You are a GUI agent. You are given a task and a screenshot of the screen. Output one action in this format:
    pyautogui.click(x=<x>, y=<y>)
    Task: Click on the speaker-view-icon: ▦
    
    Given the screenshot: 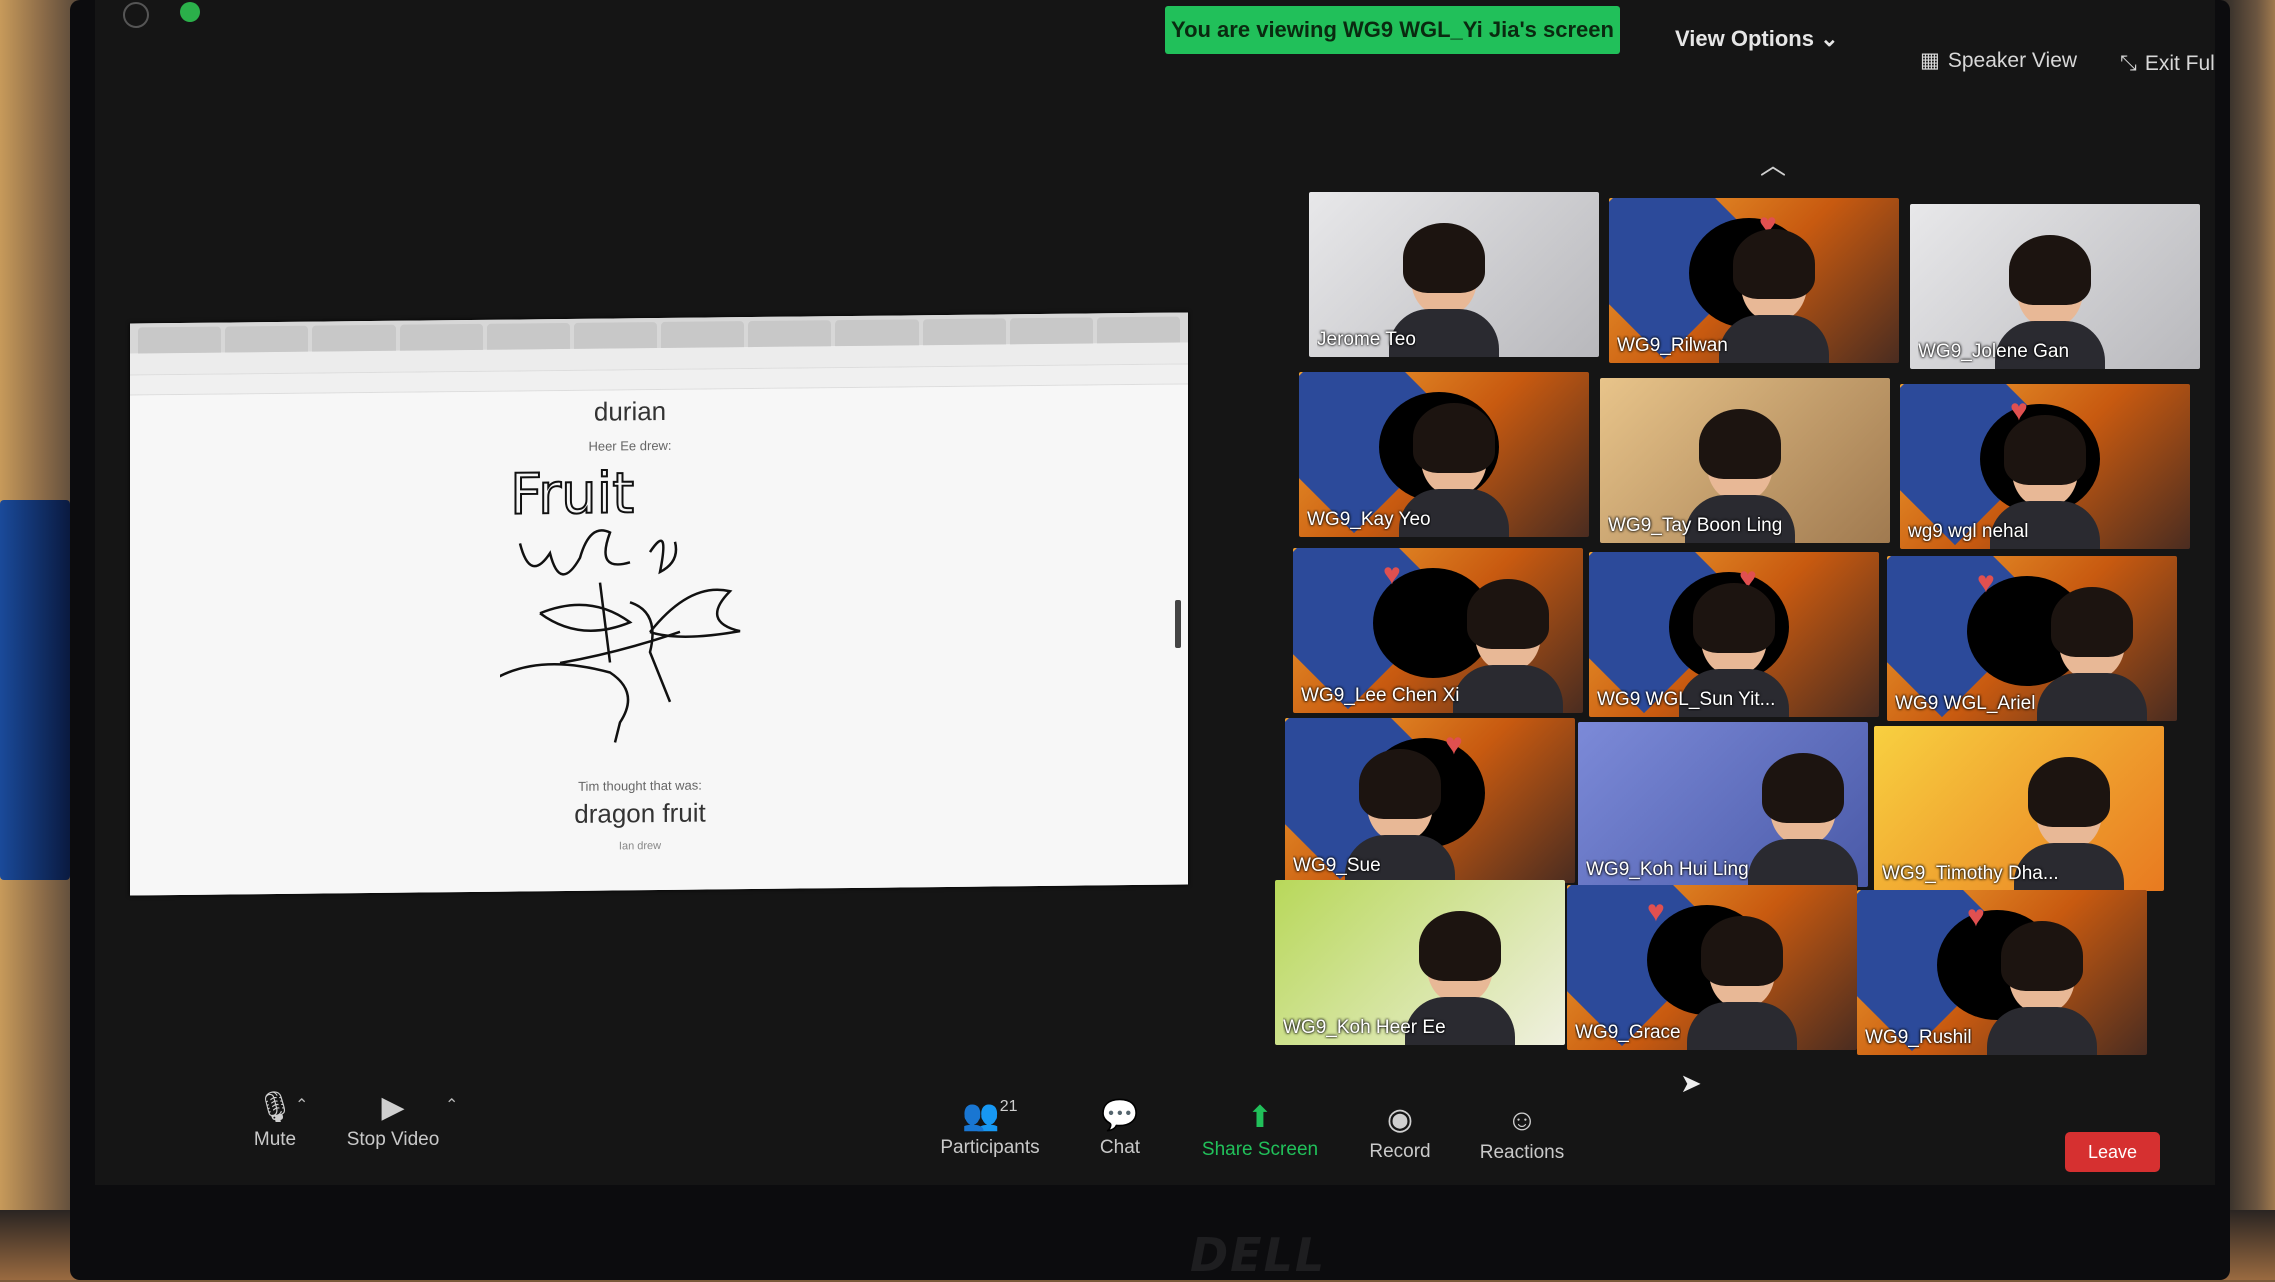 What is the action you would take?
    pyautogui.click(x=1930, y=60)
    